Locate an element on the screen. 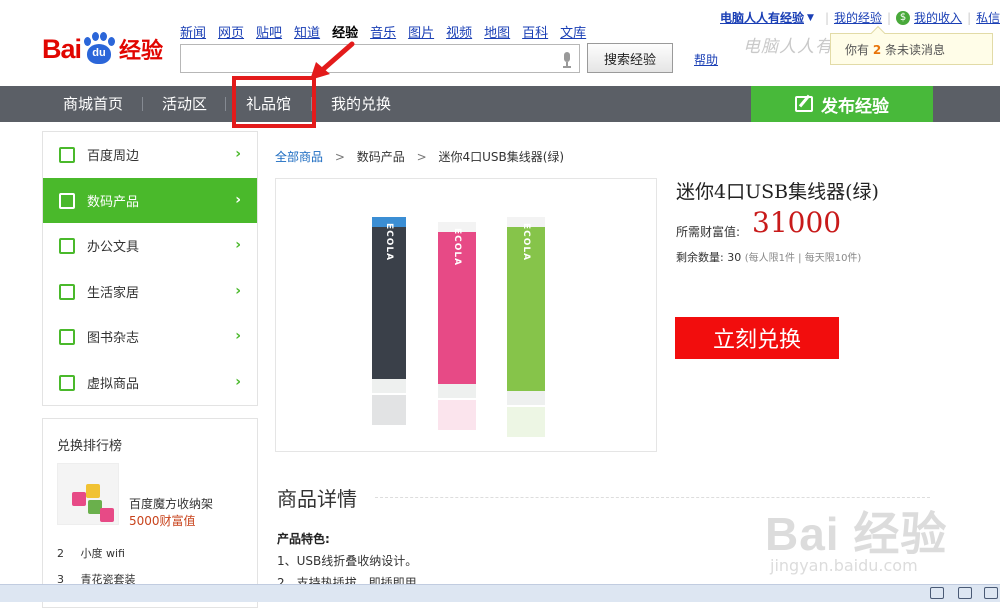 The width and height of the screenshot is (1000, 608). ranking-top-name: 百度魔方收纳架 is located at coordinates (171, 503).